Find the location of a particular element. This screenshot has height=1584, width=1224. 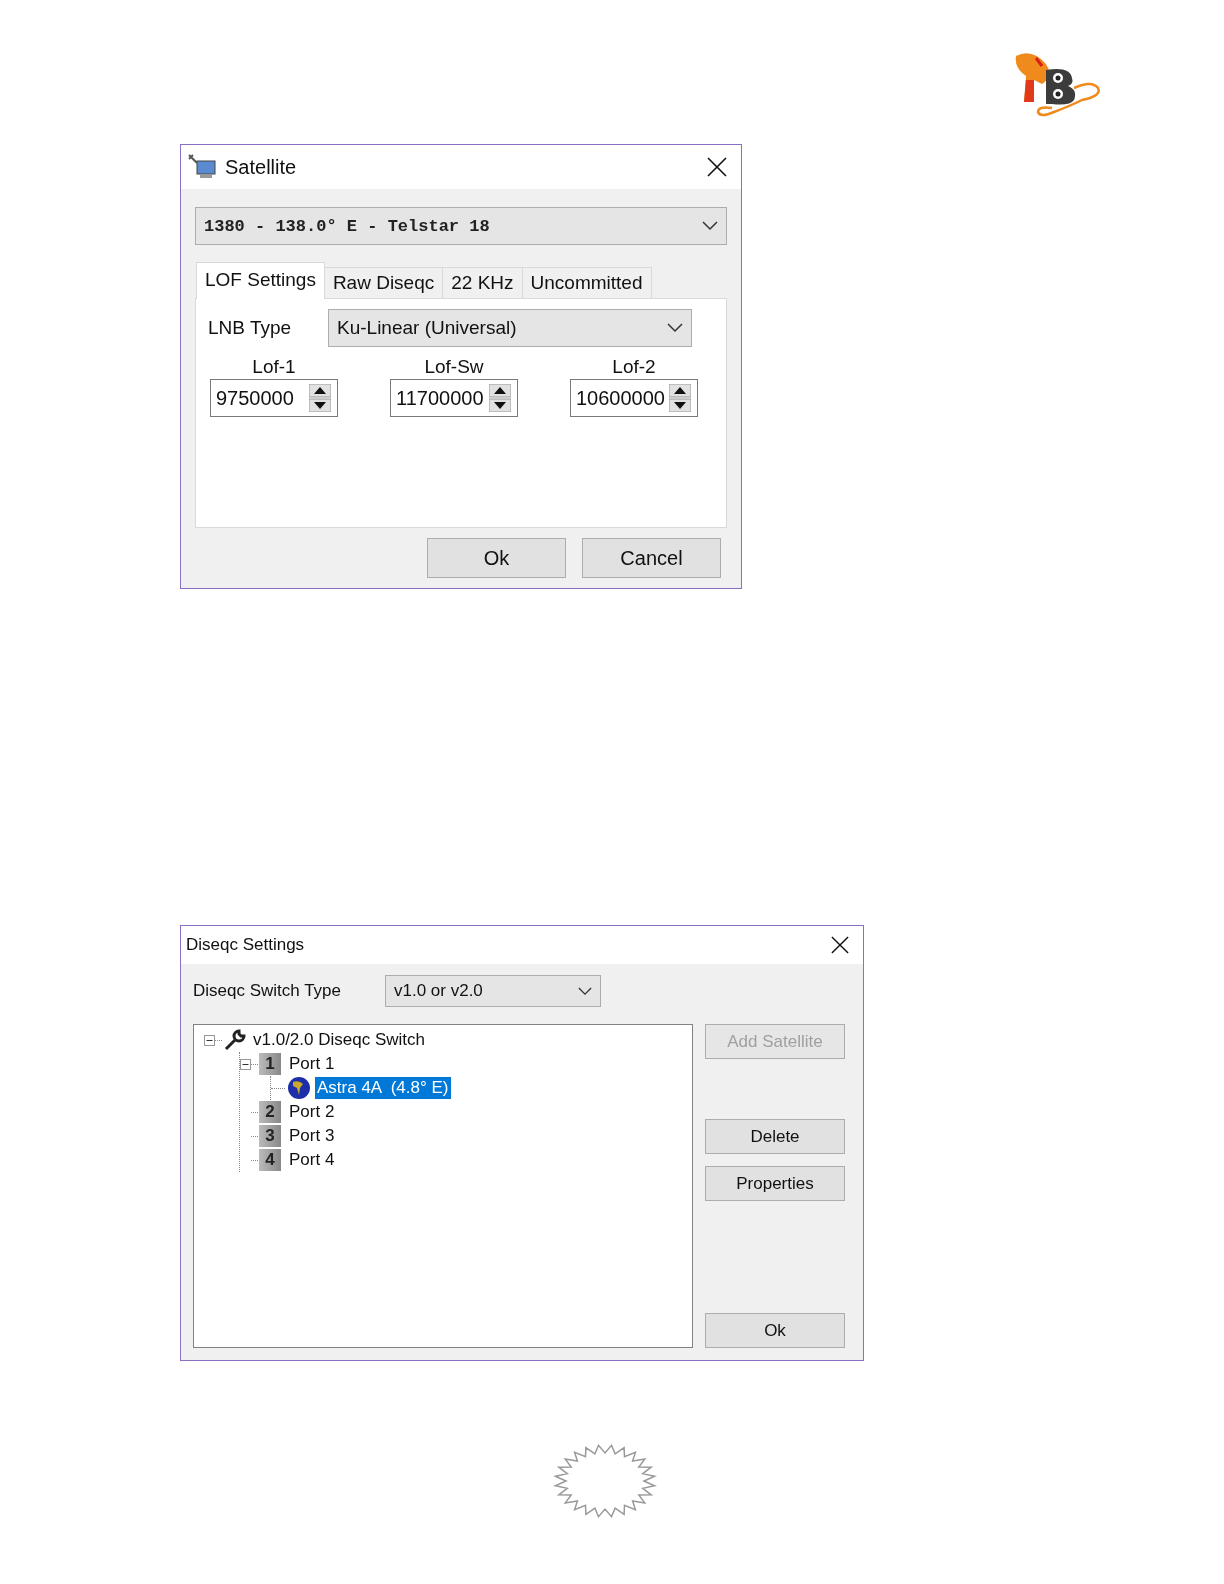

spin-field: 11700000 is located at coordinates (454, 398).